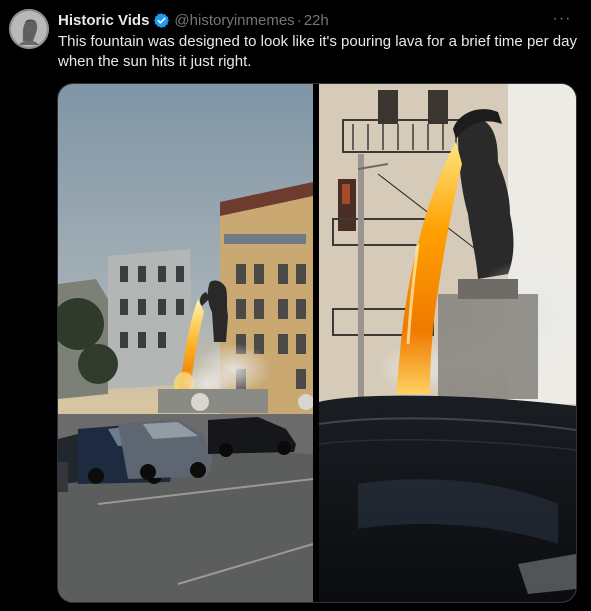 The height and width of the screenshot is (611, 591). I want to click on more-options-button: ···, so click(562, 19).